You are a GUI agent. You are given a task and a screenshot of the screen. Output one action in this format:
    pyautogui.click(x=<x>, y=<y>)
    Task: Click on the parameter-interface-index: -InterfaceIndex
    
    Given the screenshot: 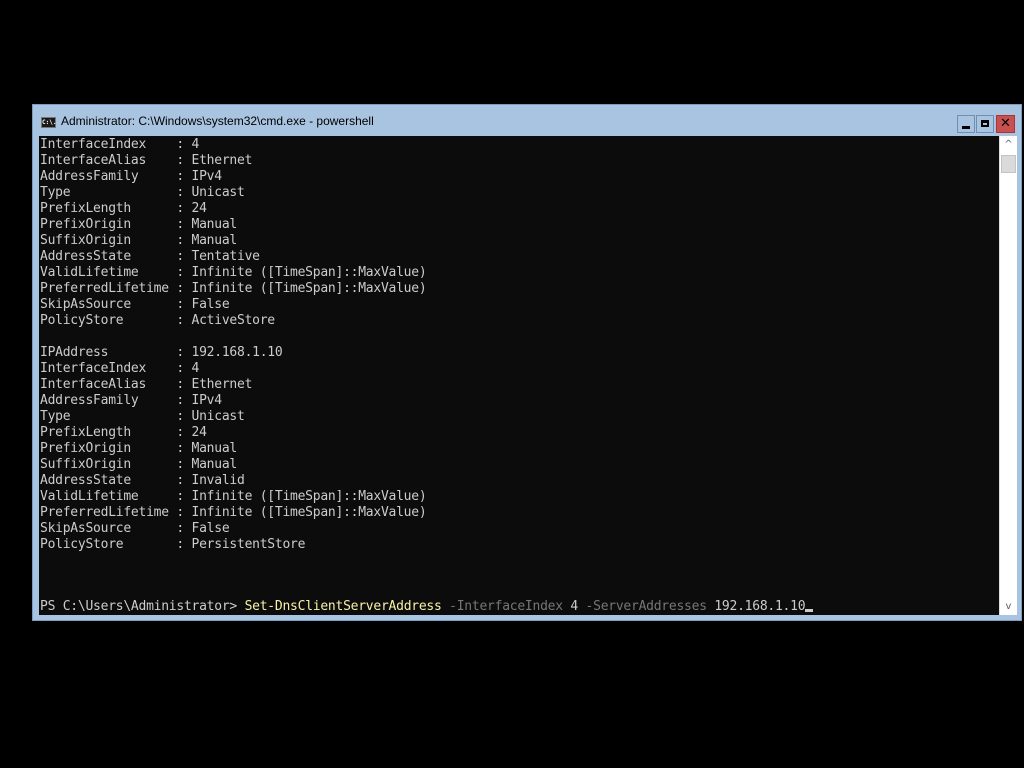 What is the action you would take?
    pyautogui.click(x=502, y=606)
    